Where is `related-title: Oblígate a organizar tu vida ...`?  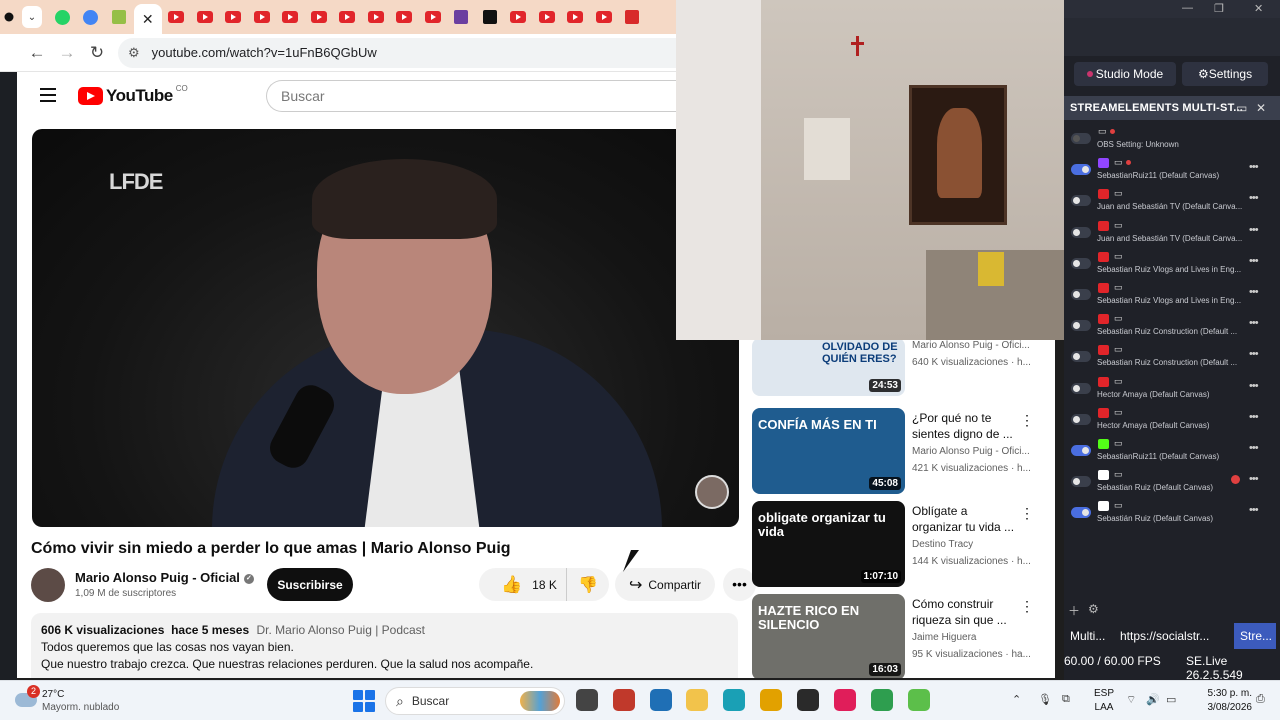 related-title: Oblígate a organizar tu vida ... is located at coordinates (966, 519).